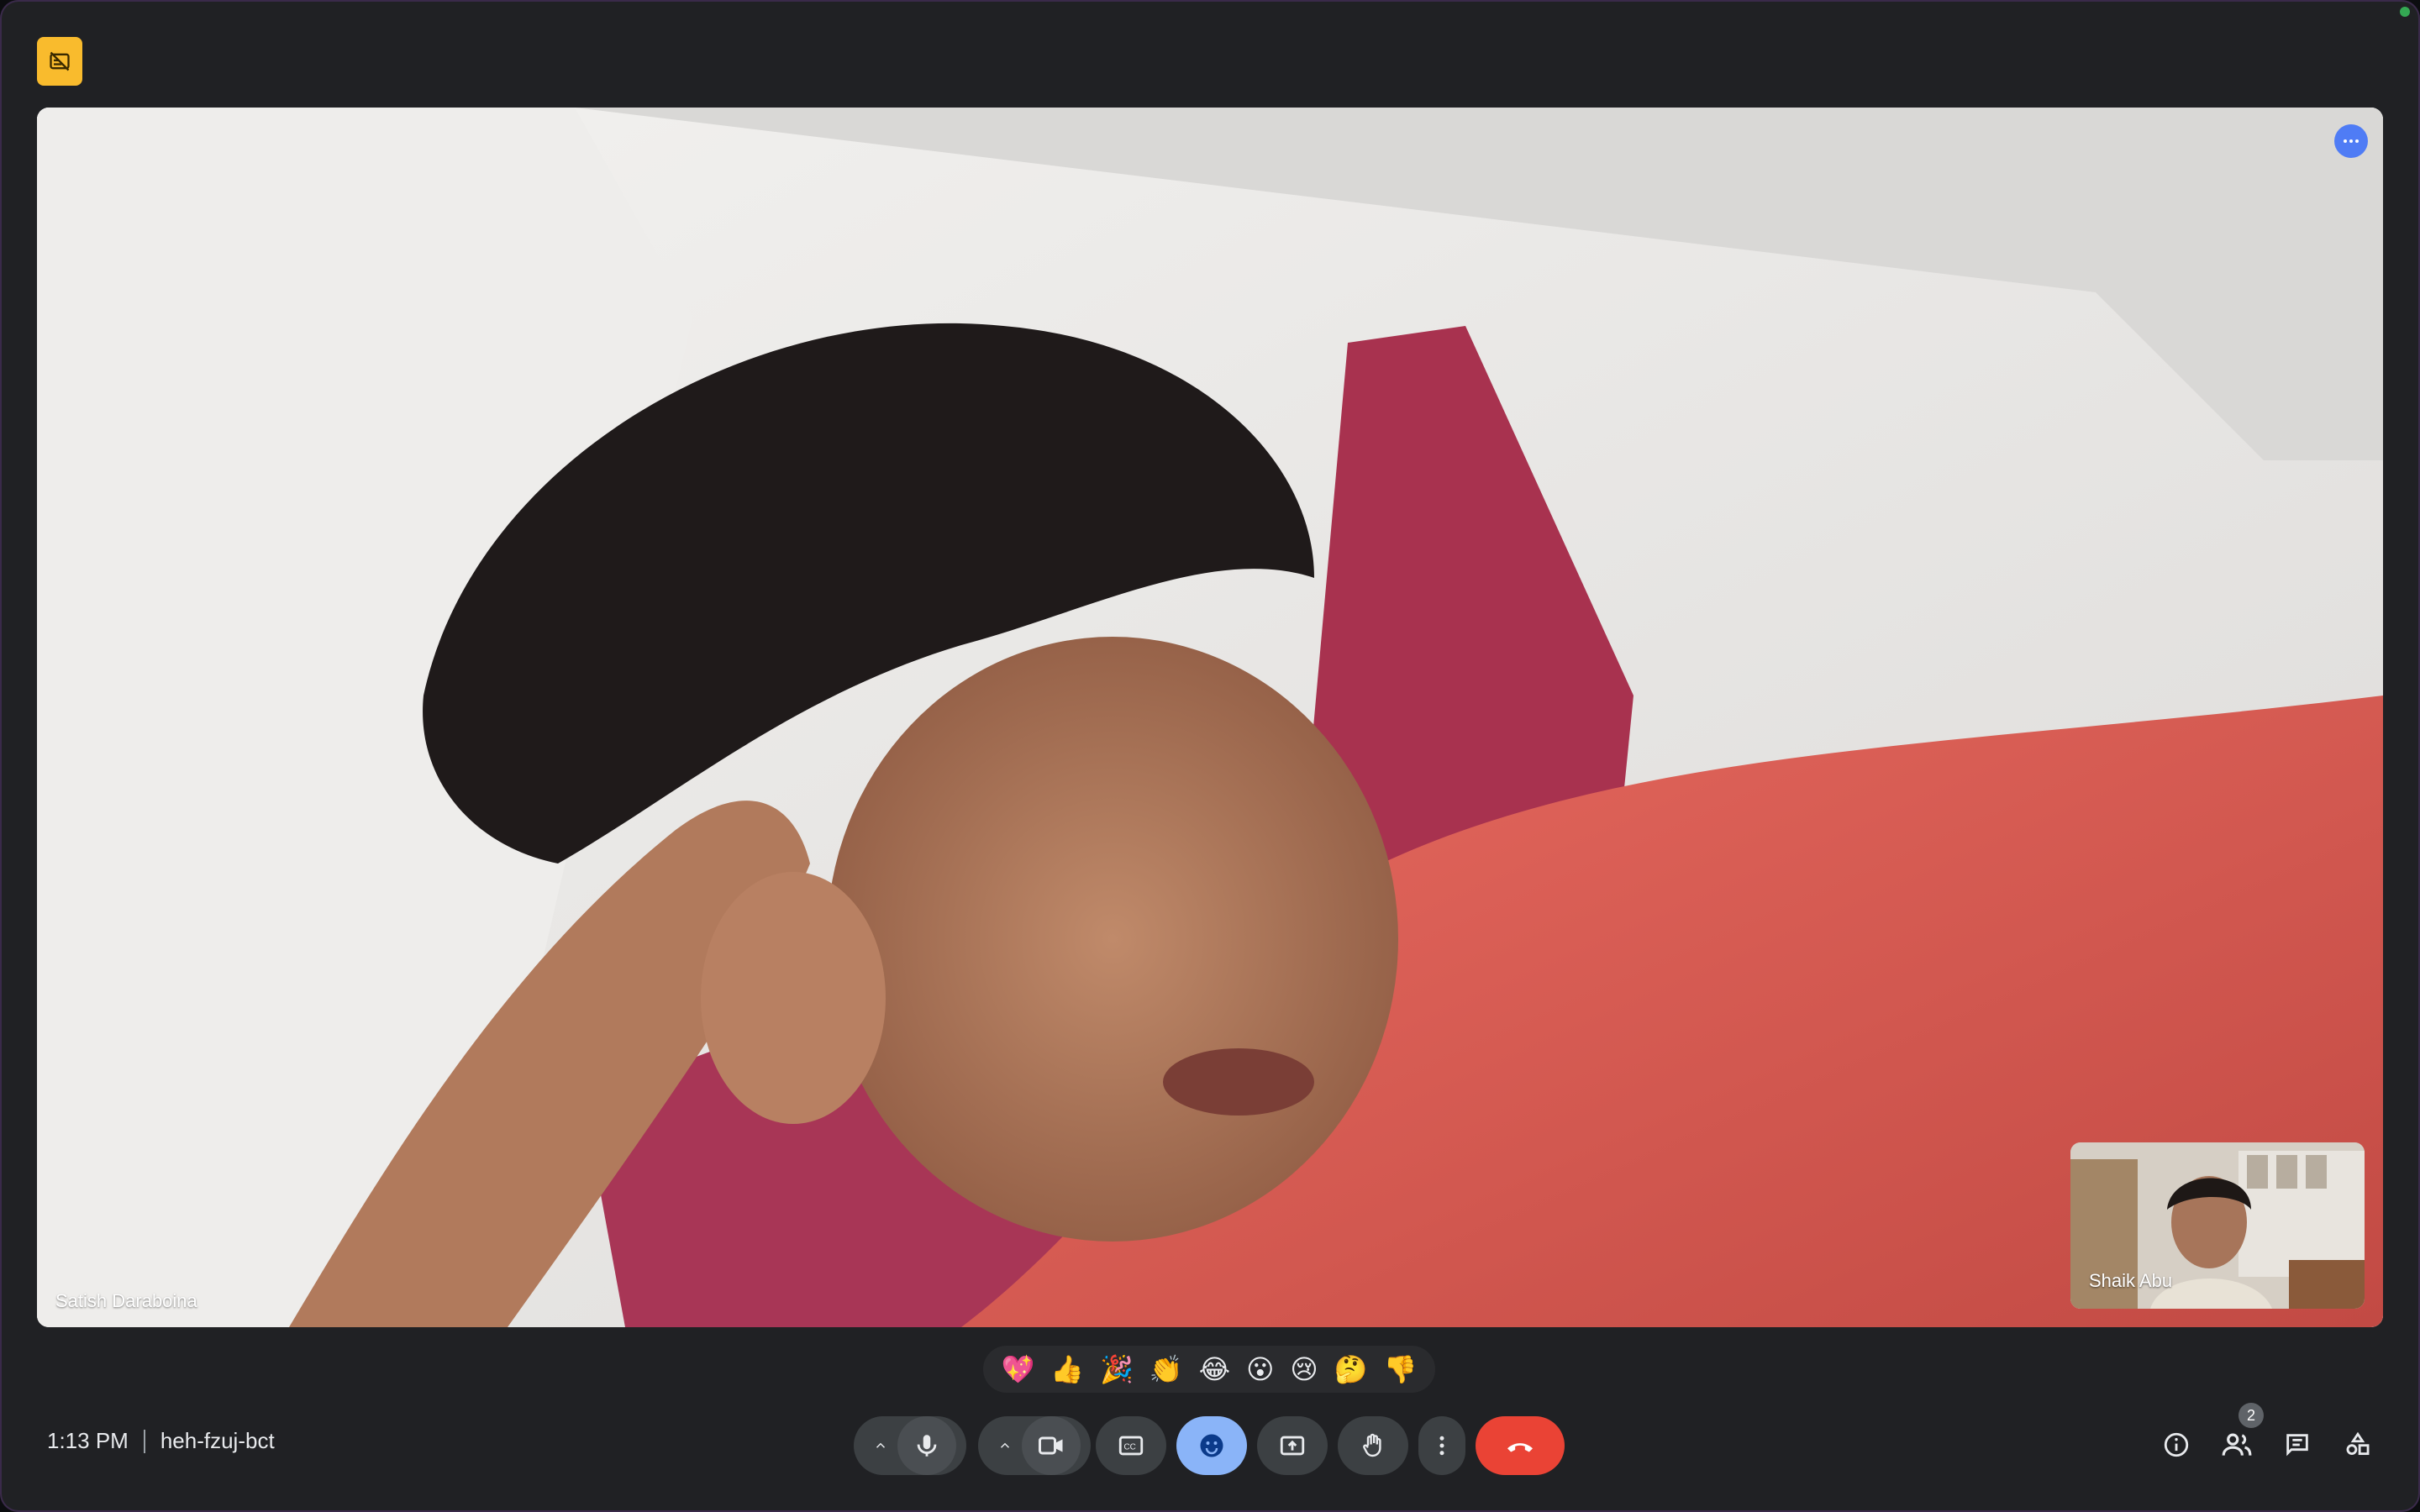  Describe the element at coordinates (1210, 54) in the screenshot. I see `top-bar` at that location.